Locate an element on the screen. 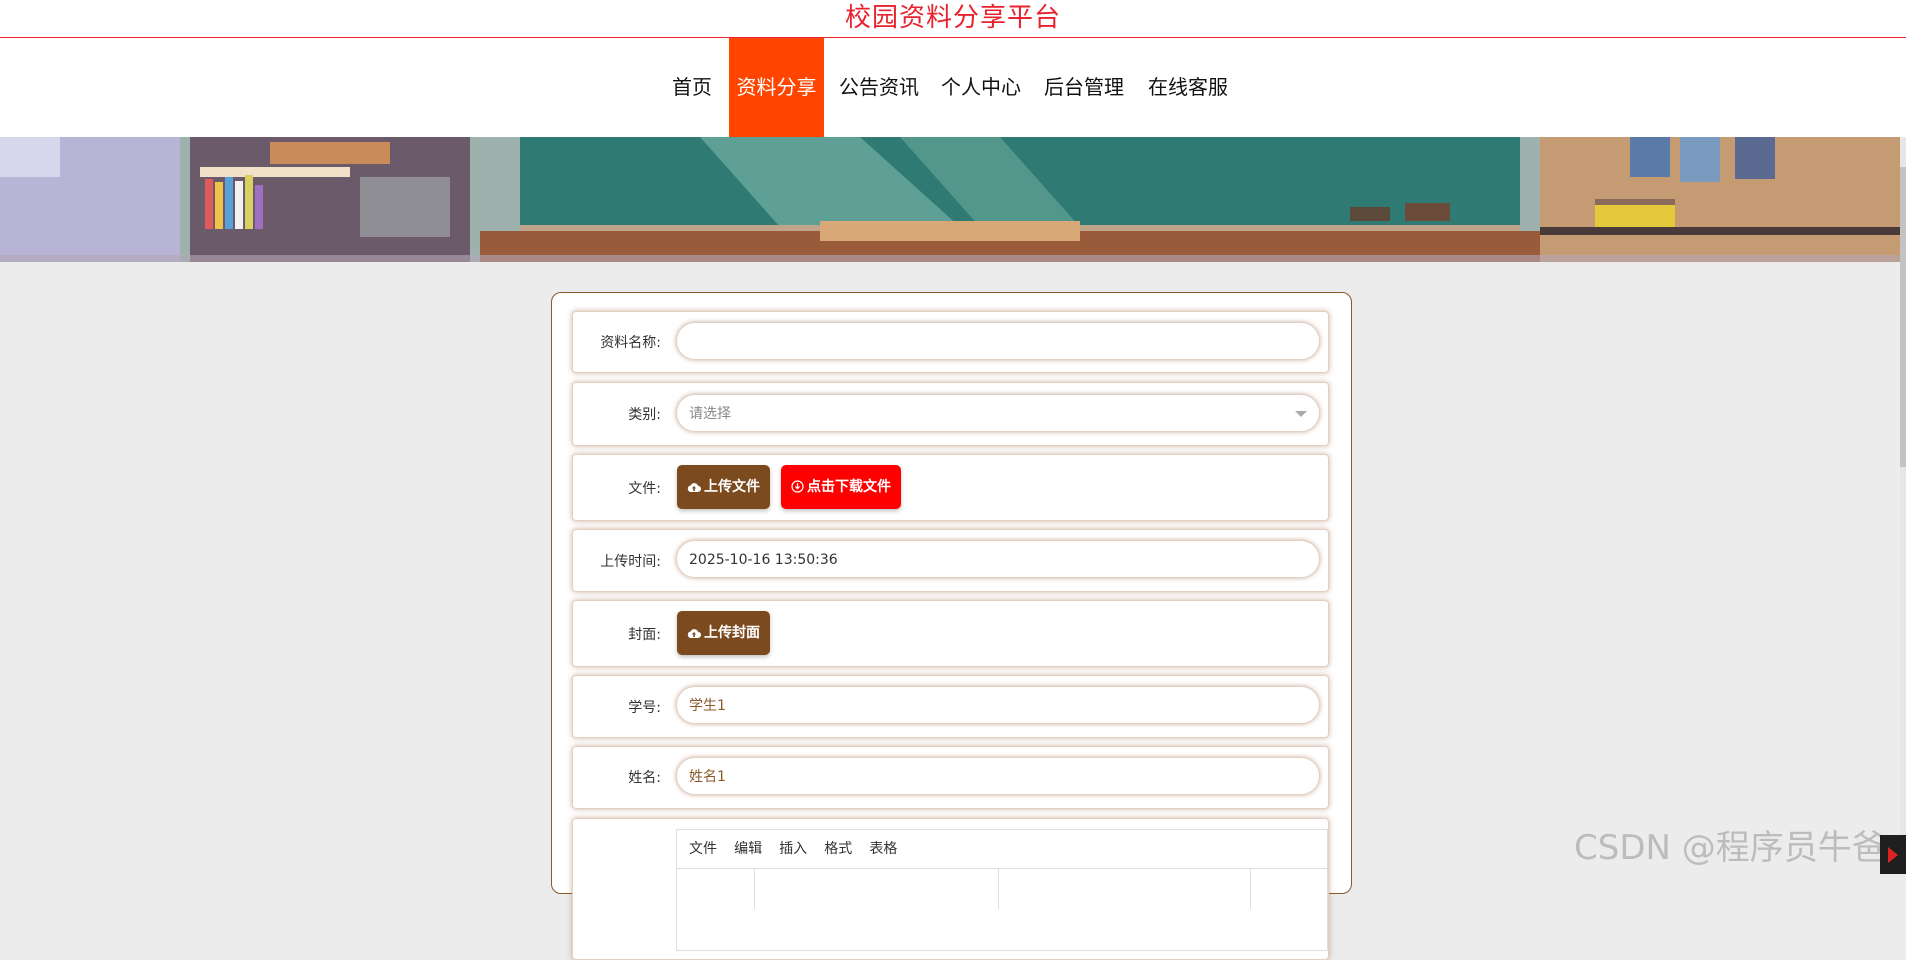 Image resolution: width=1906 pixels, height=960 pixels. category-select: 请选择 is located at coordinates (998, 413).